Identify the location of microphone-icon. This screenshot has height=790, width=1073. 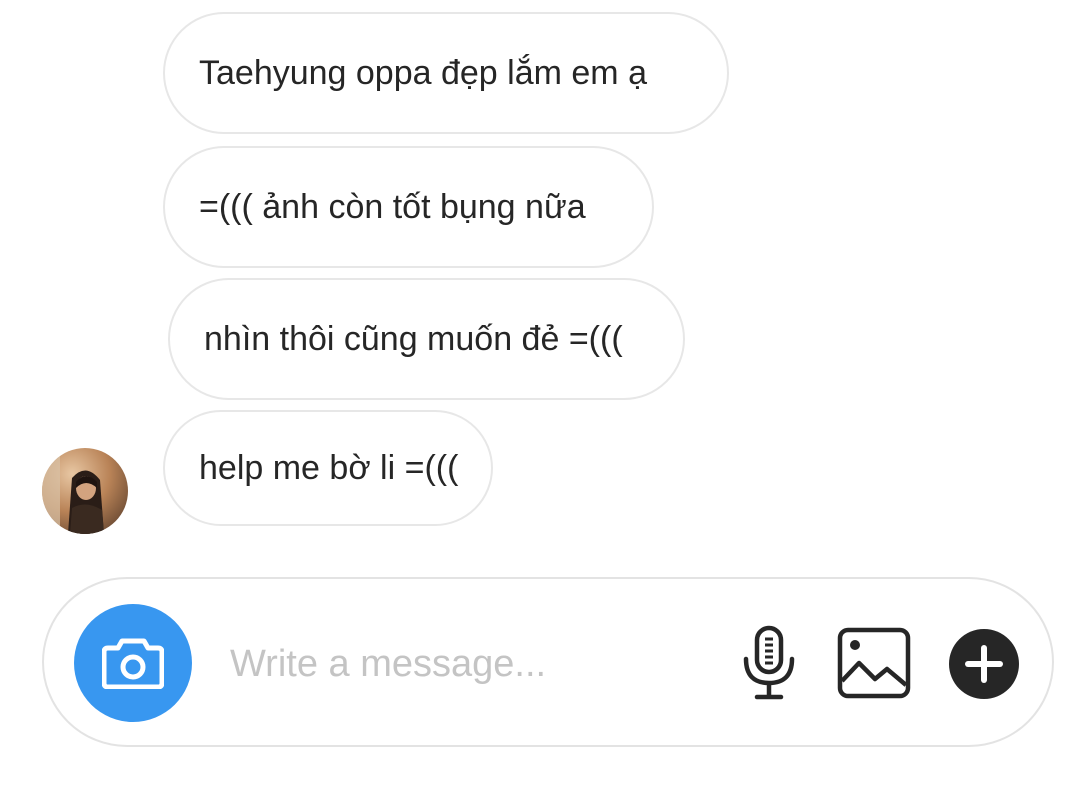
(769, 662).